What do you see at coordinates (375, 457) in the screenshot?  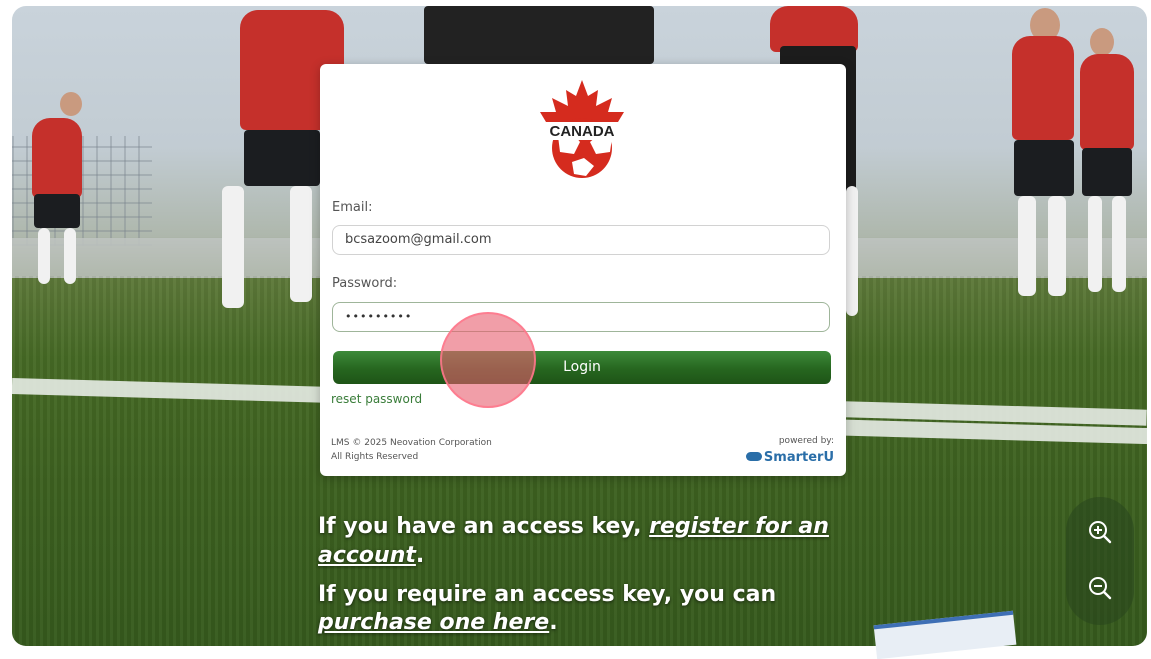 I see `copyright-line: All Rights Reserved` at bounding box center [375, 457].